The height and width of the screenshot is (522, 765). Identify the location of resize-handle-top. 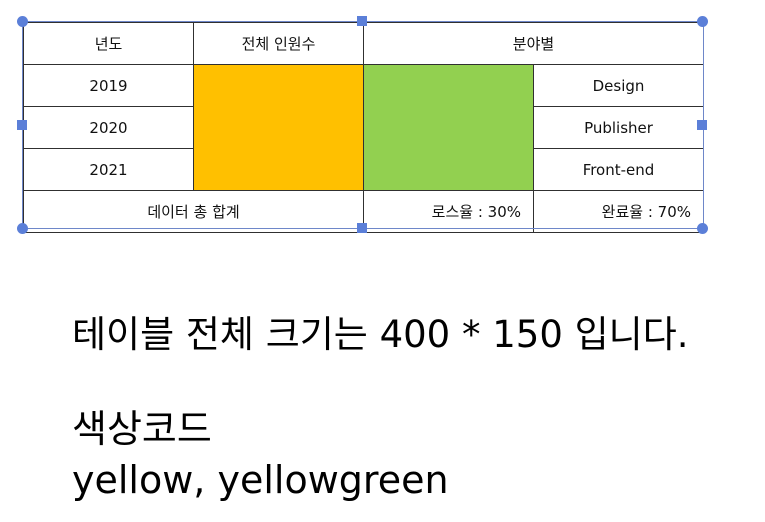
(362, 21).